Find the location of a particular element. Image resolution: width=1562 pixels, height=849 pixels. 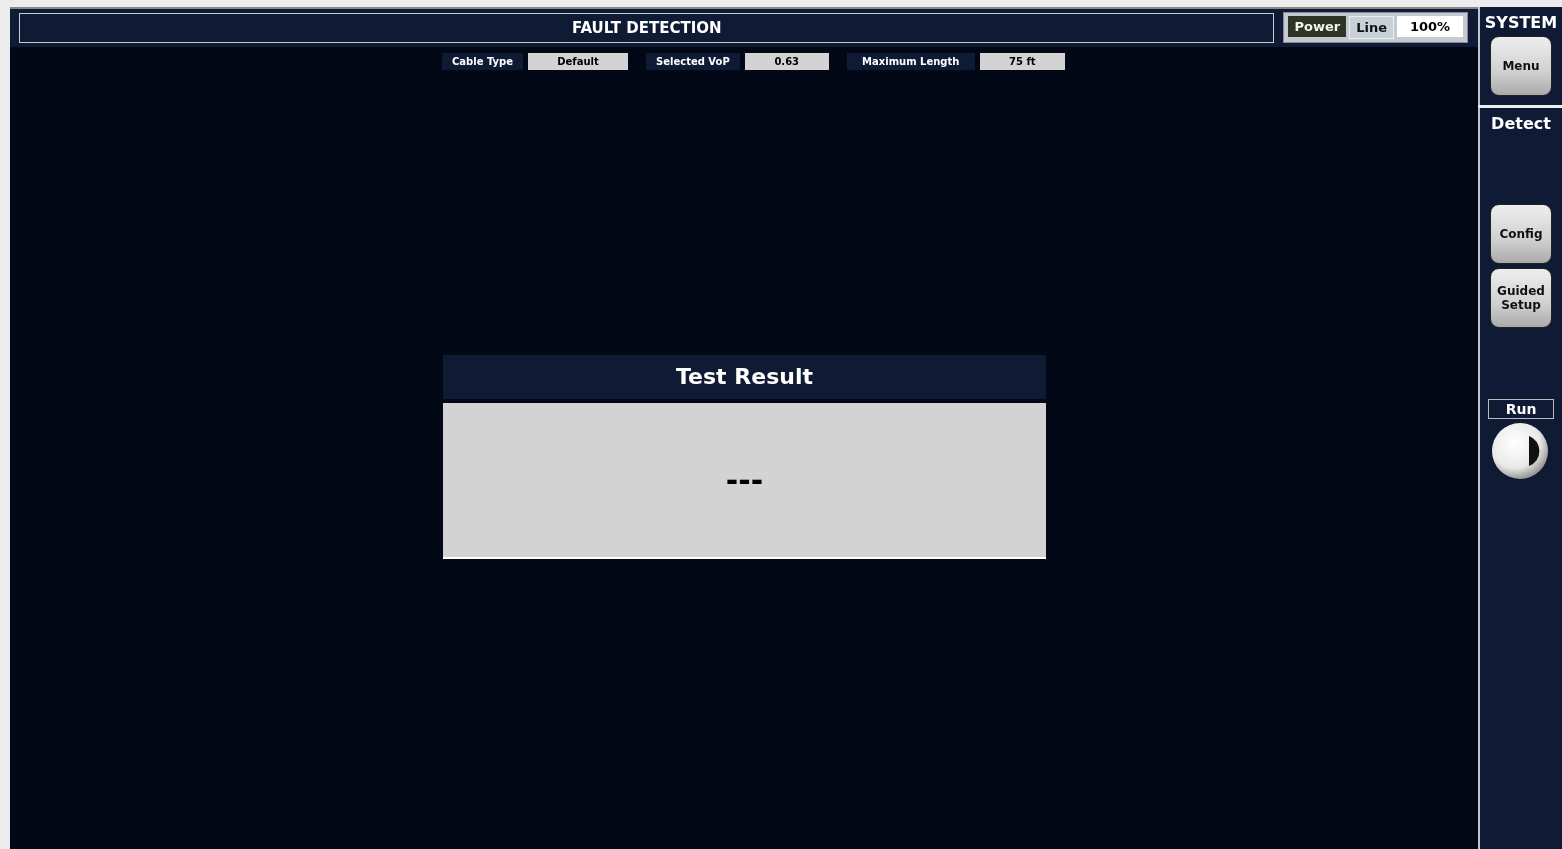

parameter-value: 75 ft is located at coordinates (1022, 61).